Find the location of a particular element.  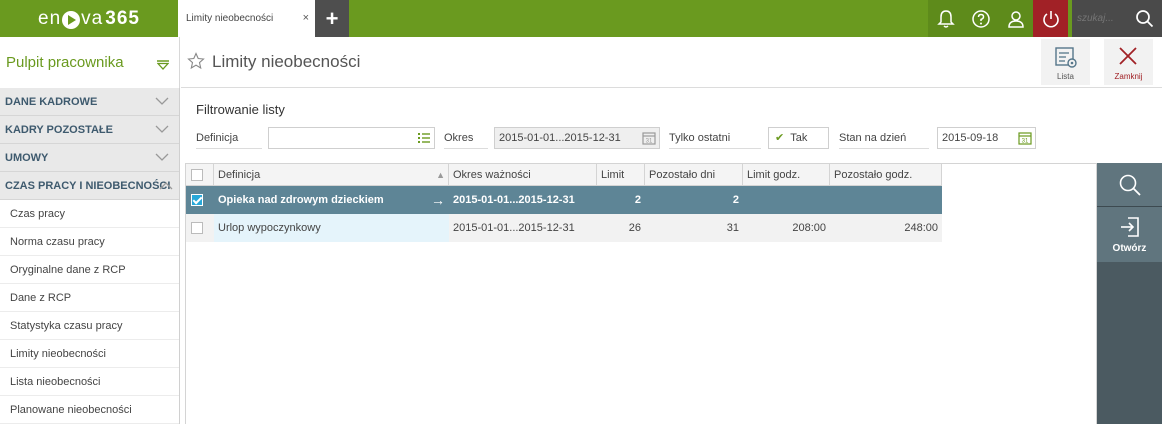

enova-logo: en va 365 is located at coordinates (89, 18).